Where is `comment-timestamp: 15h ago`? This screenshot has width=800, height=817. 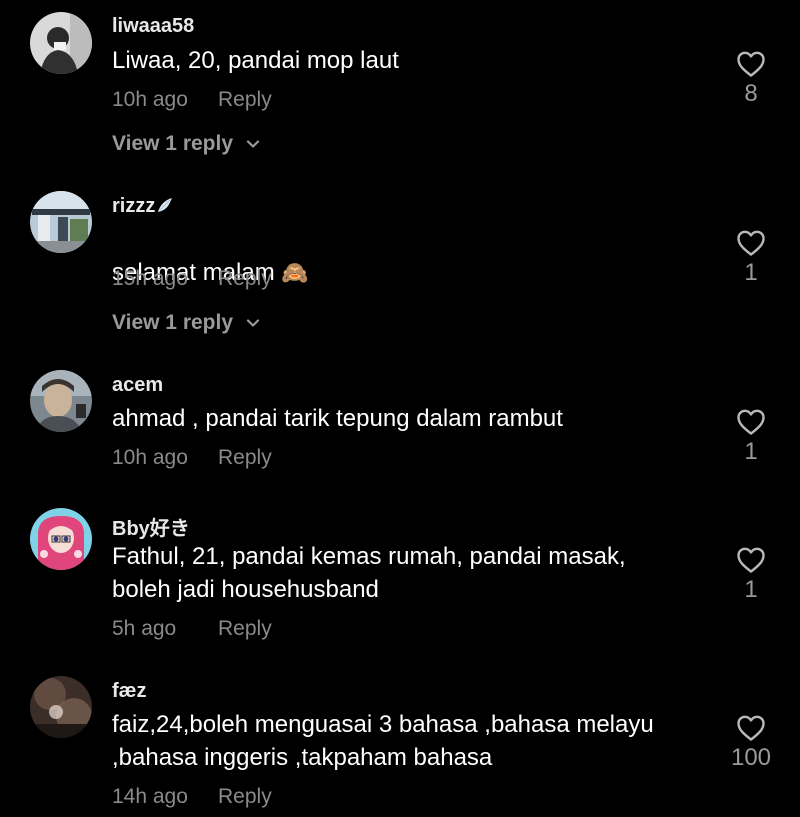 comment-timestamp: 15h ago is located at coordinates (150, 278).